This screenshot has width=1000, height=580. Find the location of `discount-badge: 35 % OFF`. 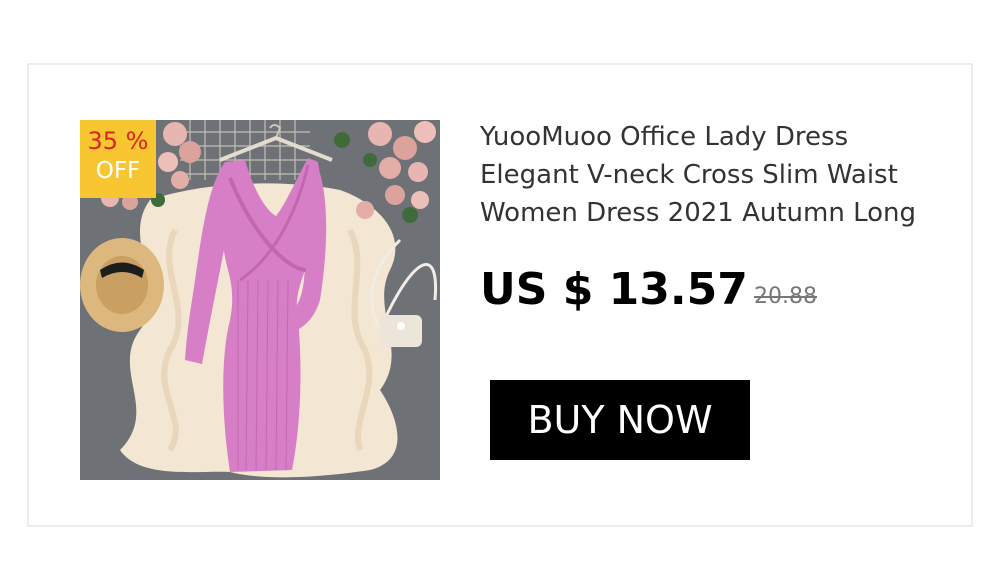

discount-badge: 35 % OFF is located at coordinates (118, 159).